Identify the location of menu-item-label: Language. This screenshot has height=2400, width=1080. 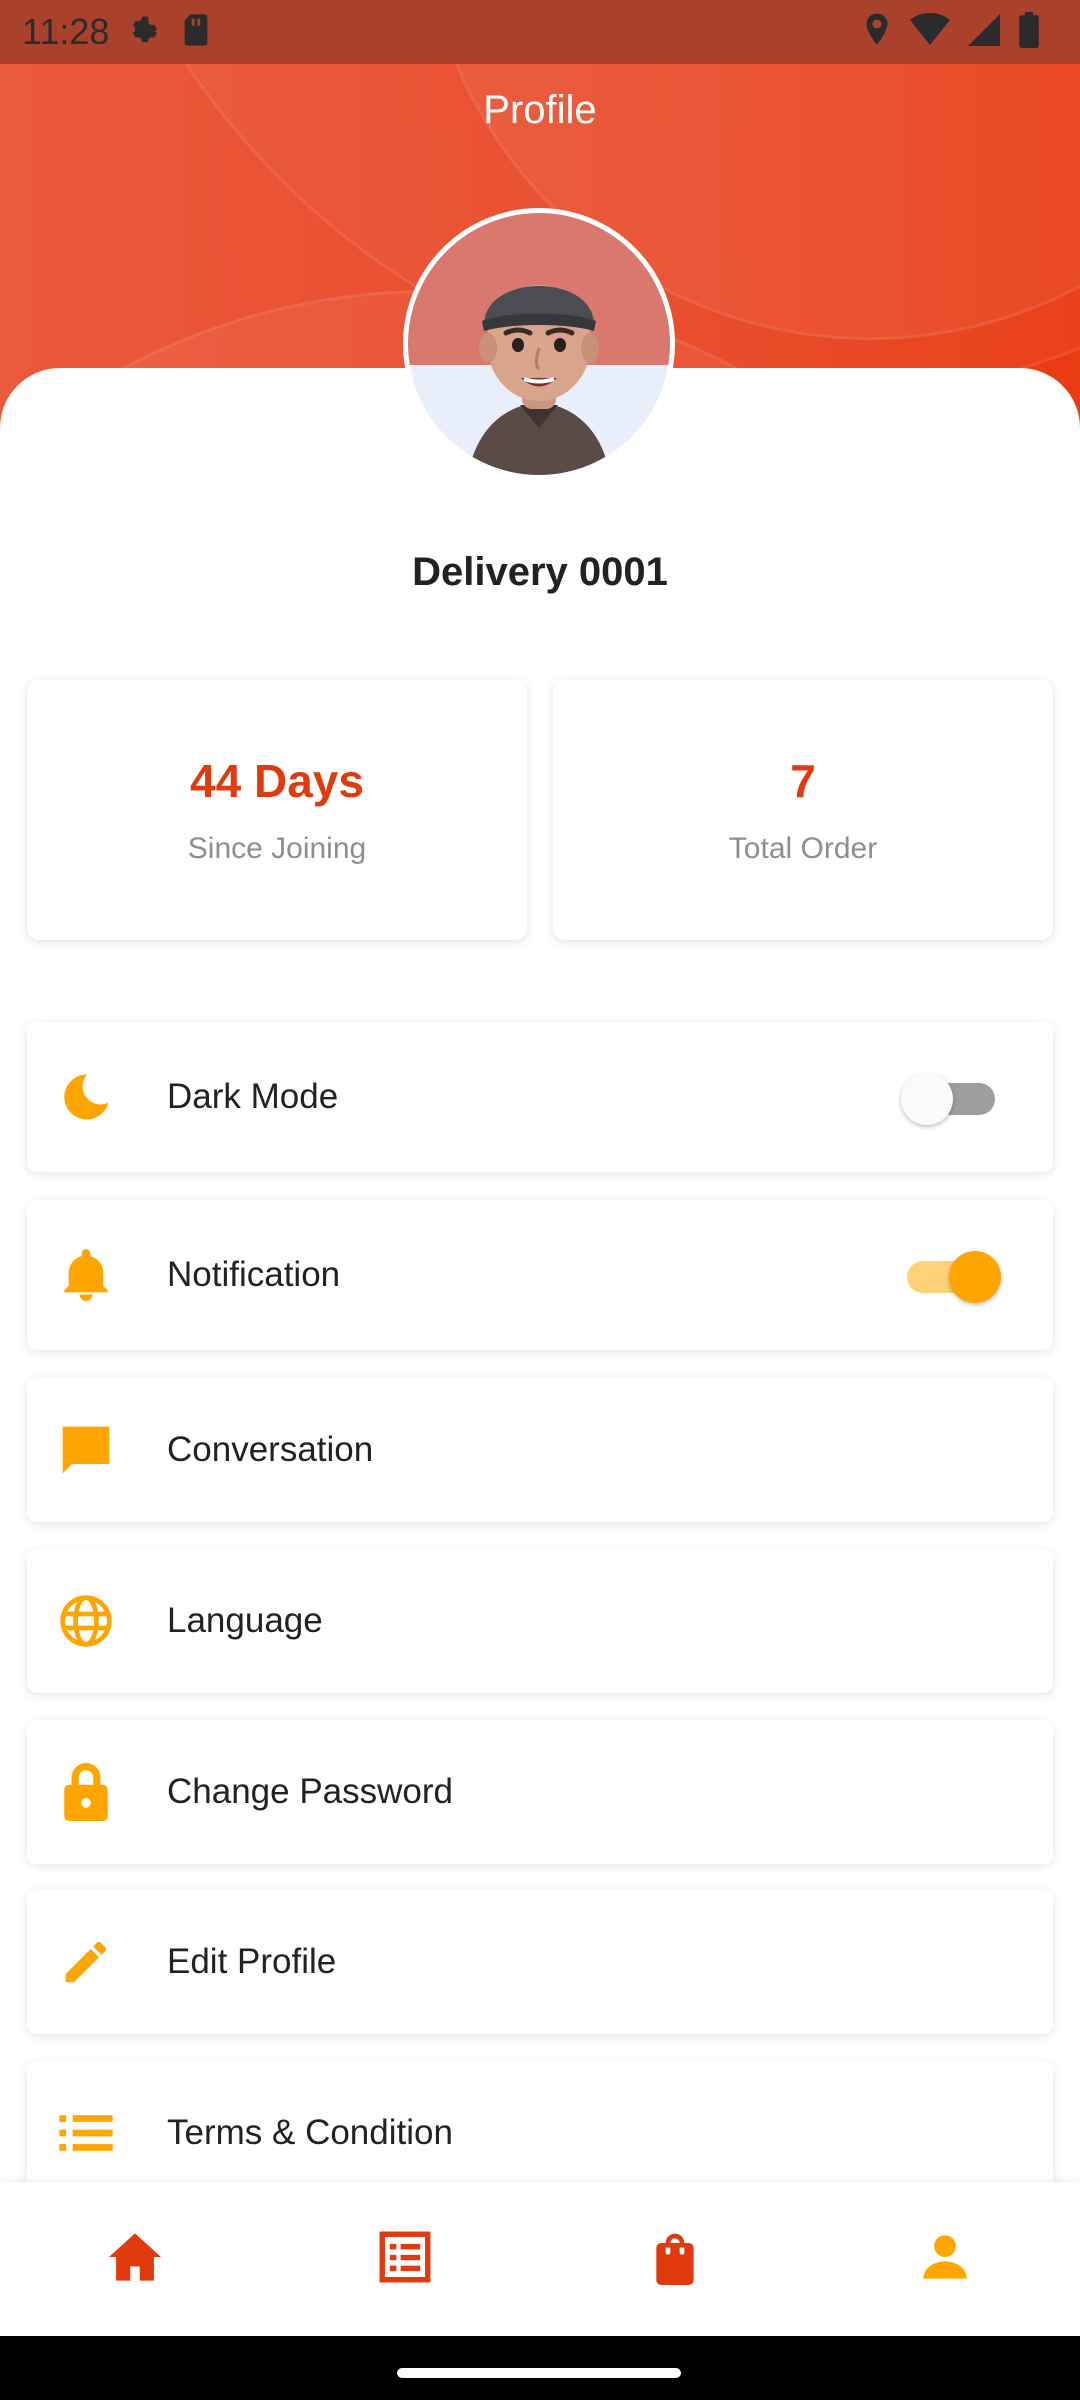
(245, 1620).